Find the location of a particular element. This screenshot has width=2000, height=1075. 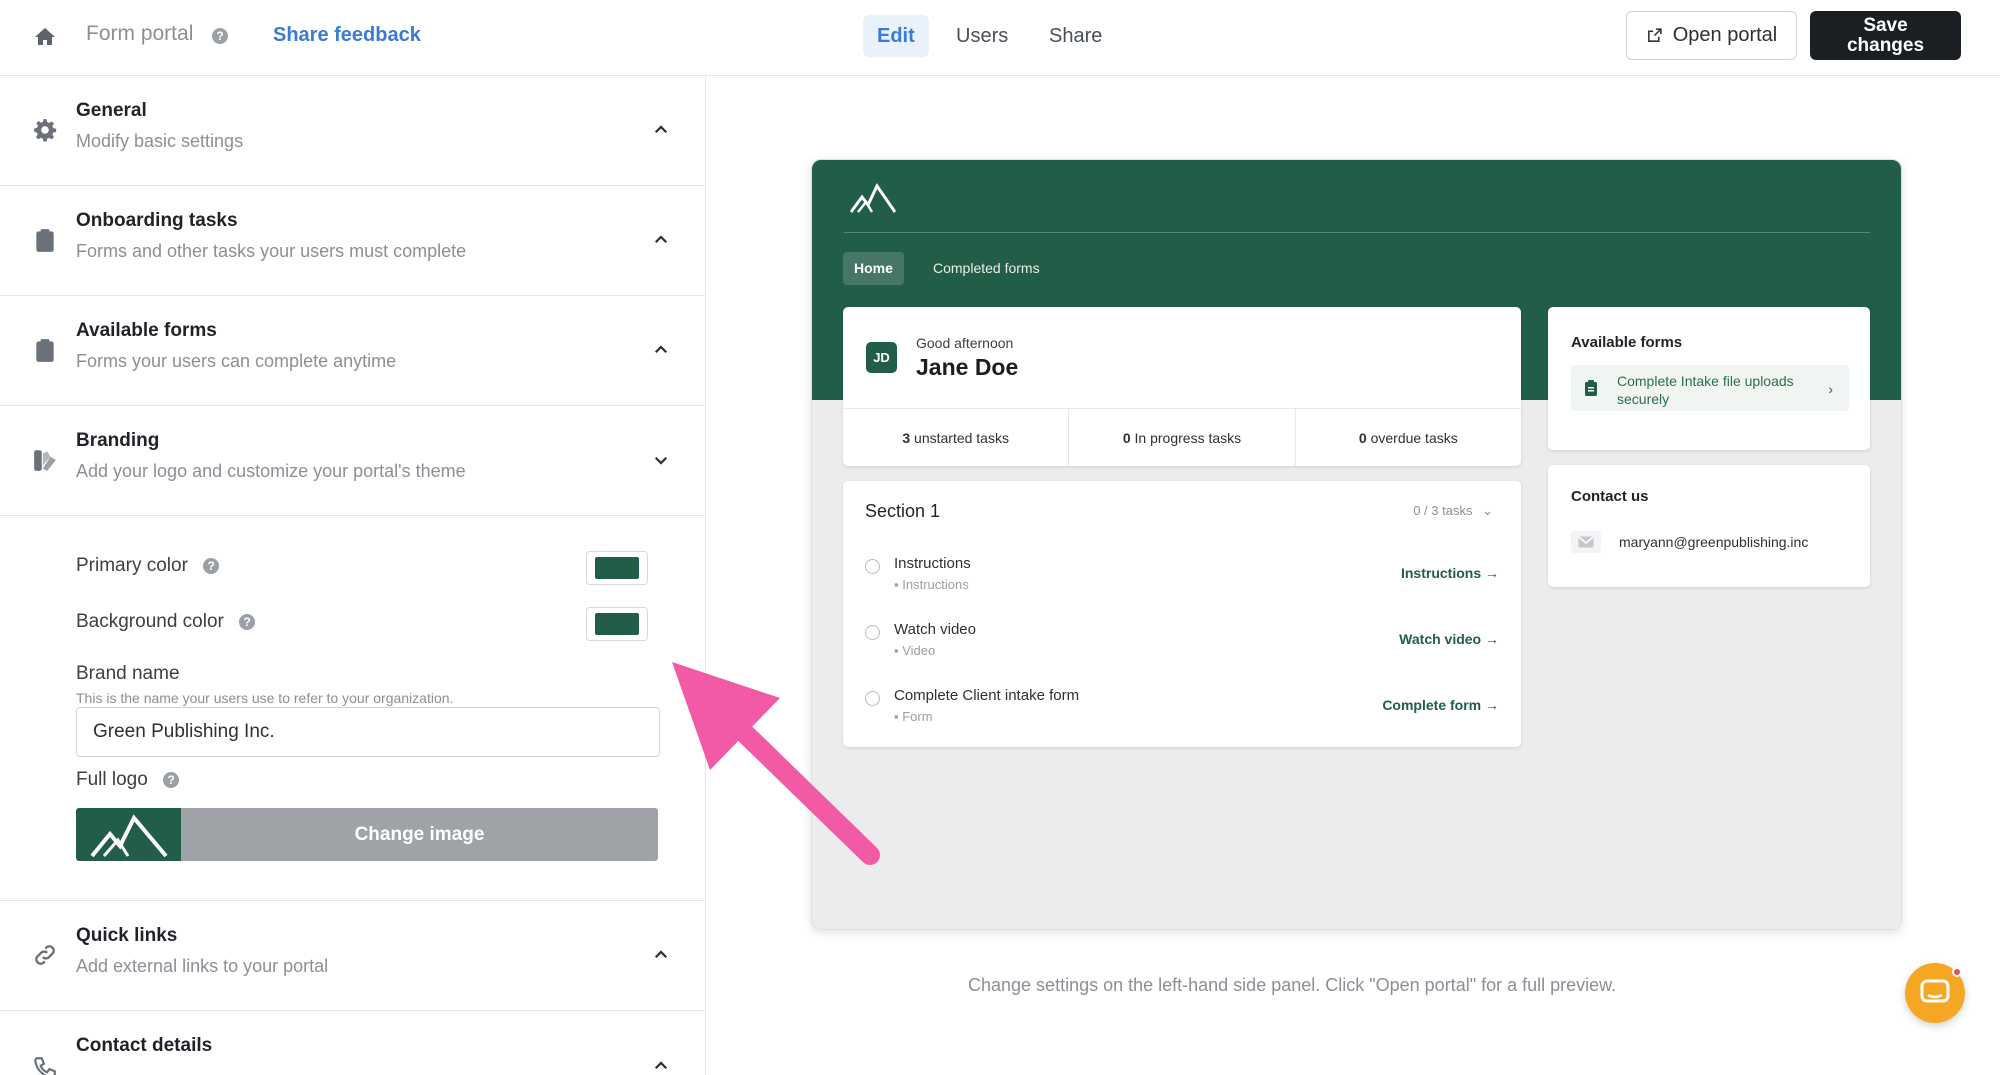

home-icon is located at coordinates (45, 37).